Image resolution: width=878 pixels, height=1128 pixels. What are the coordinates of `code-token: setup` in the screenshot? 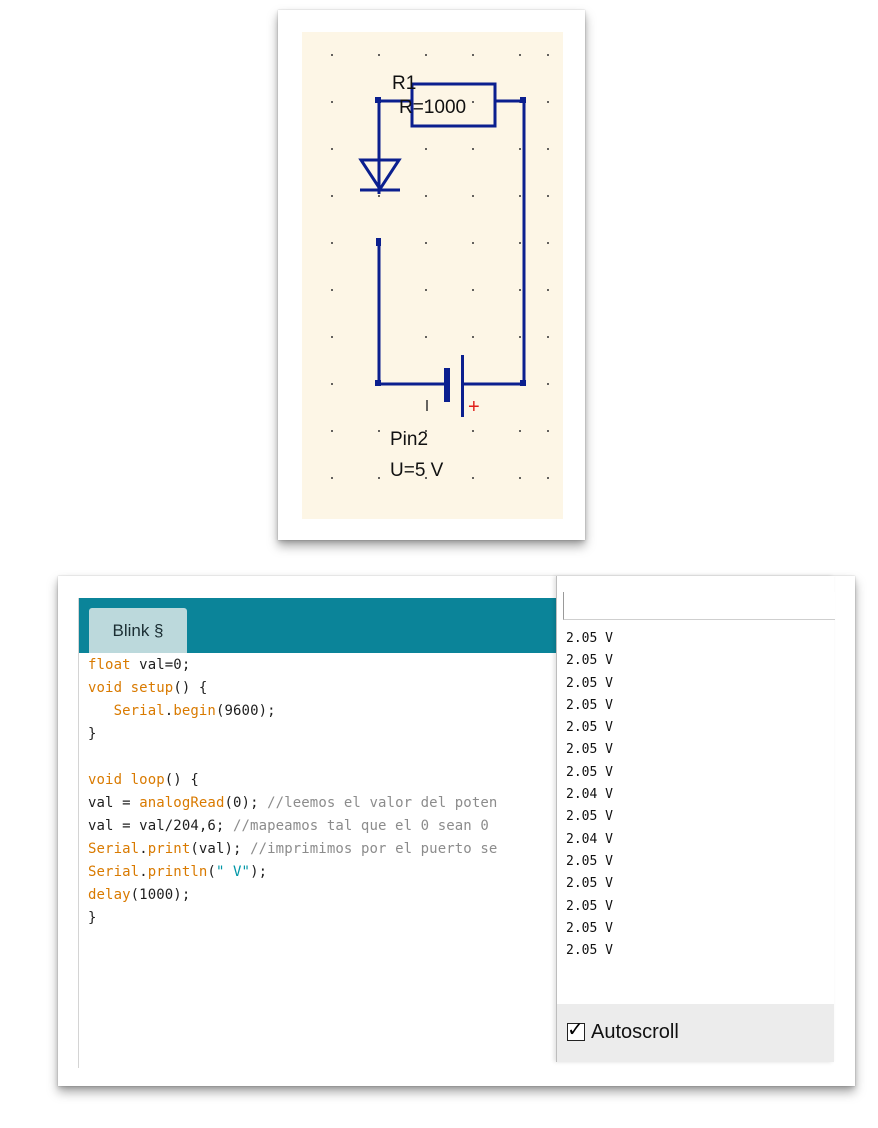 It's located at (152, 688).